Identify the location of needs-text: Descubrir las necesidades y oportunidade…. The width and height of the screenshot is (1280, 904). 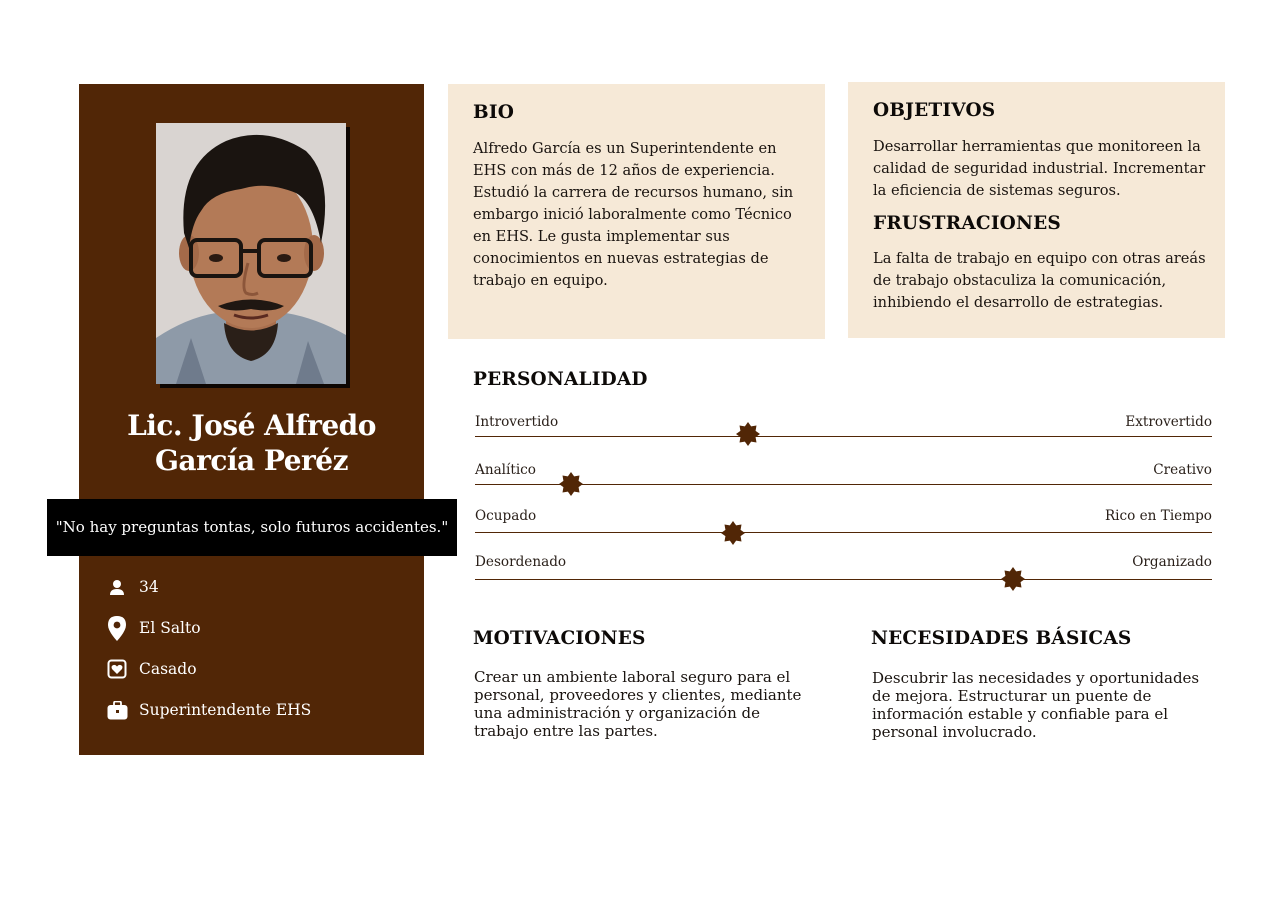
(1036, 705).